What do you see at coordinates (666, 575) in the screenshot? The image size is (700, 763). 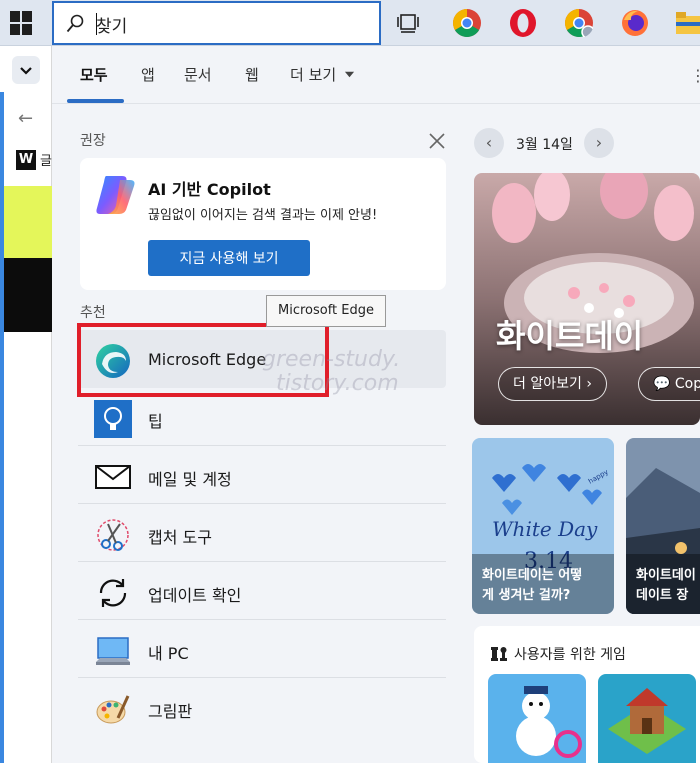 I see `caption-line1: 화이트데이` at bounding box center [666, 575].